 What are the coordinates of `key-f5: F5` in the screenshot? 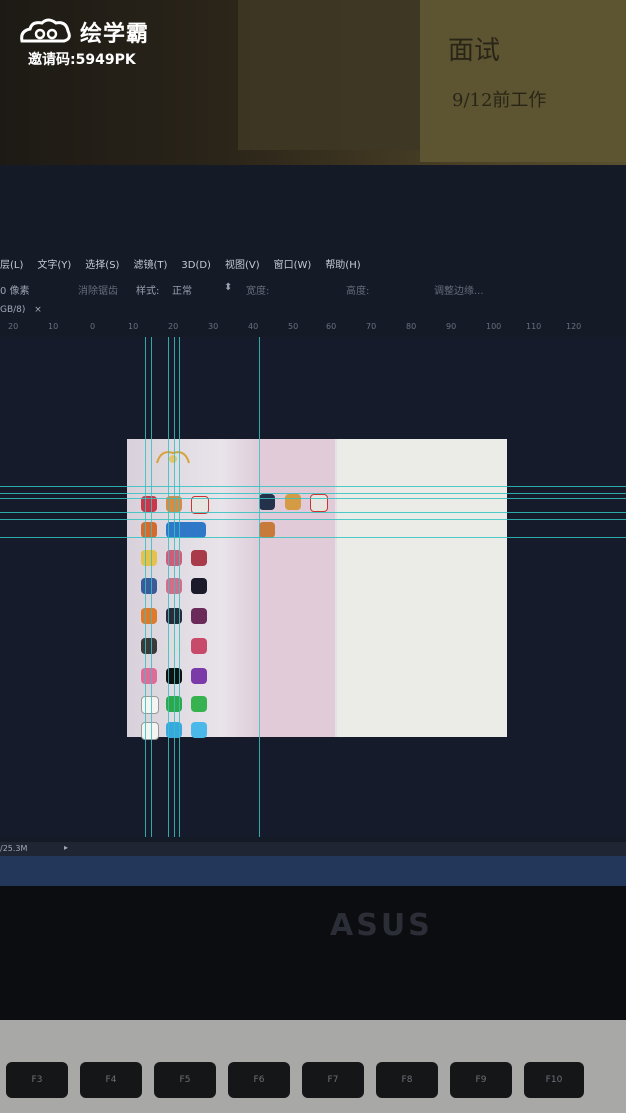 It's located at (185, 1080).